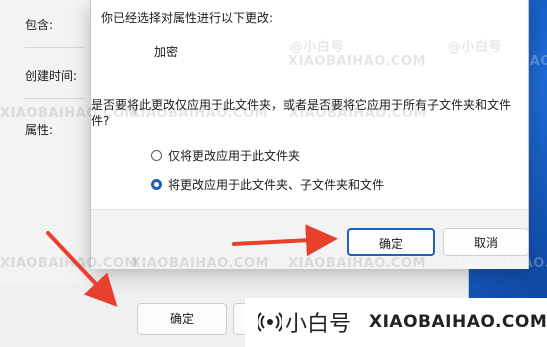 The width and height of the screenshot is (547, 347). I want to click on annotation-arrows, so click(192, 265).